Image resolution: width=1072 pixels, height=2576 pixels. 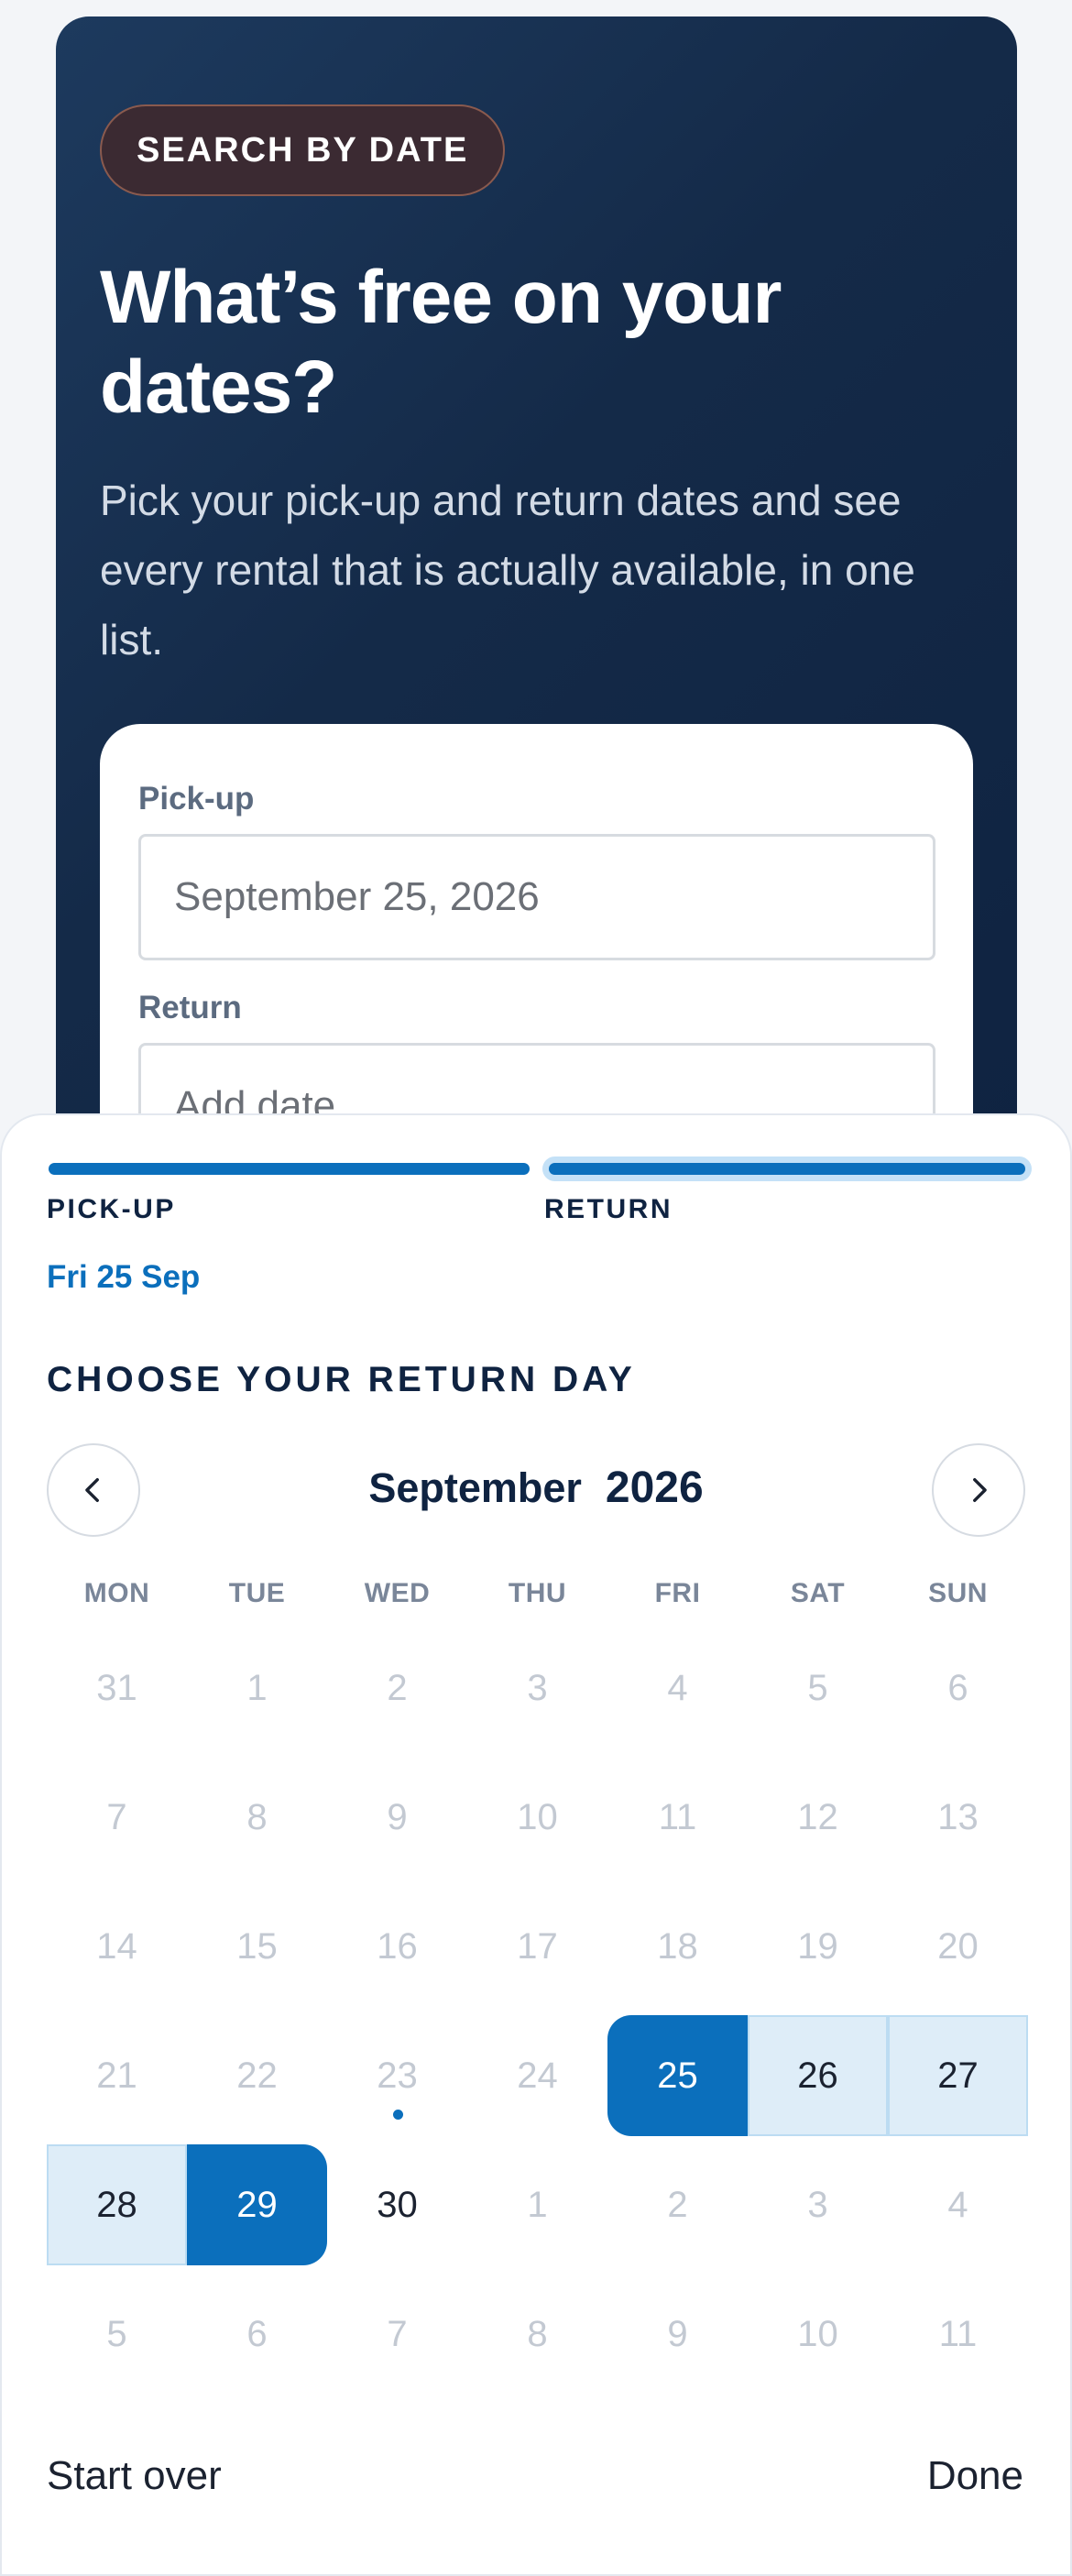 I want to click on step-pickup-label: PICK-UP, so click(x=111, y=1209).